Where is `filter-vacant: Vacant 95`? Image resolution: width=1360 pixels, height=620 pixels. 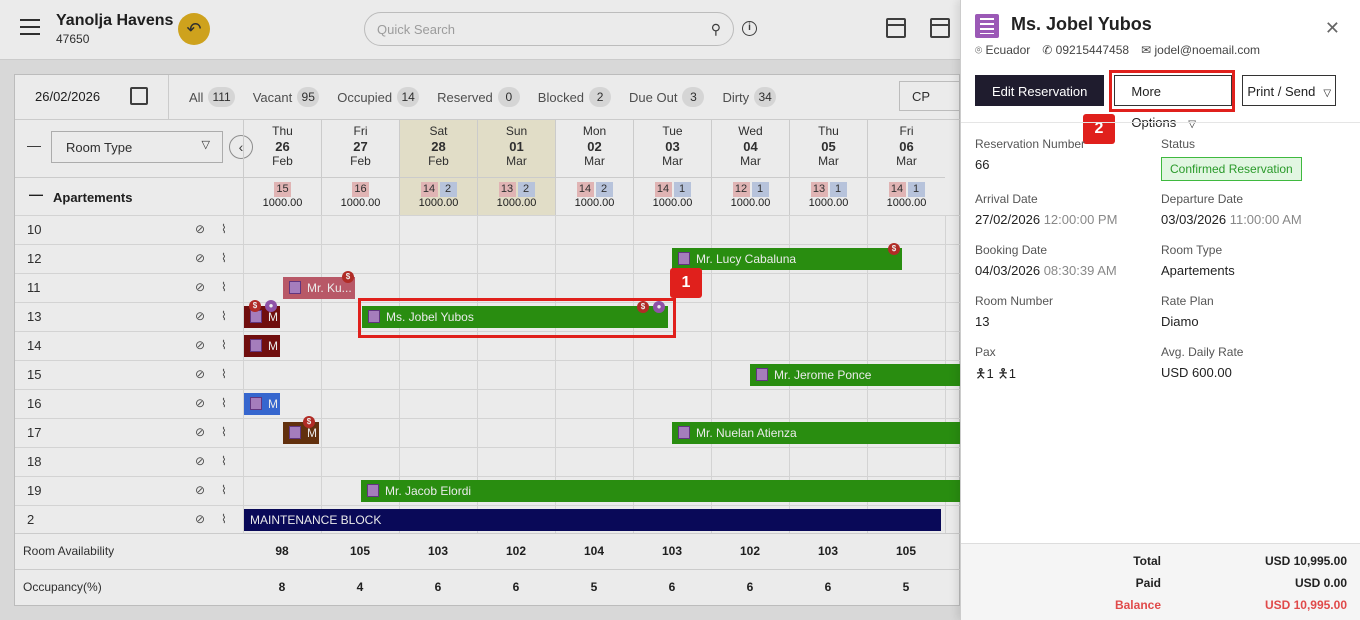
filter-vacant: Vacant 95 is located at coordinates (286, 97).